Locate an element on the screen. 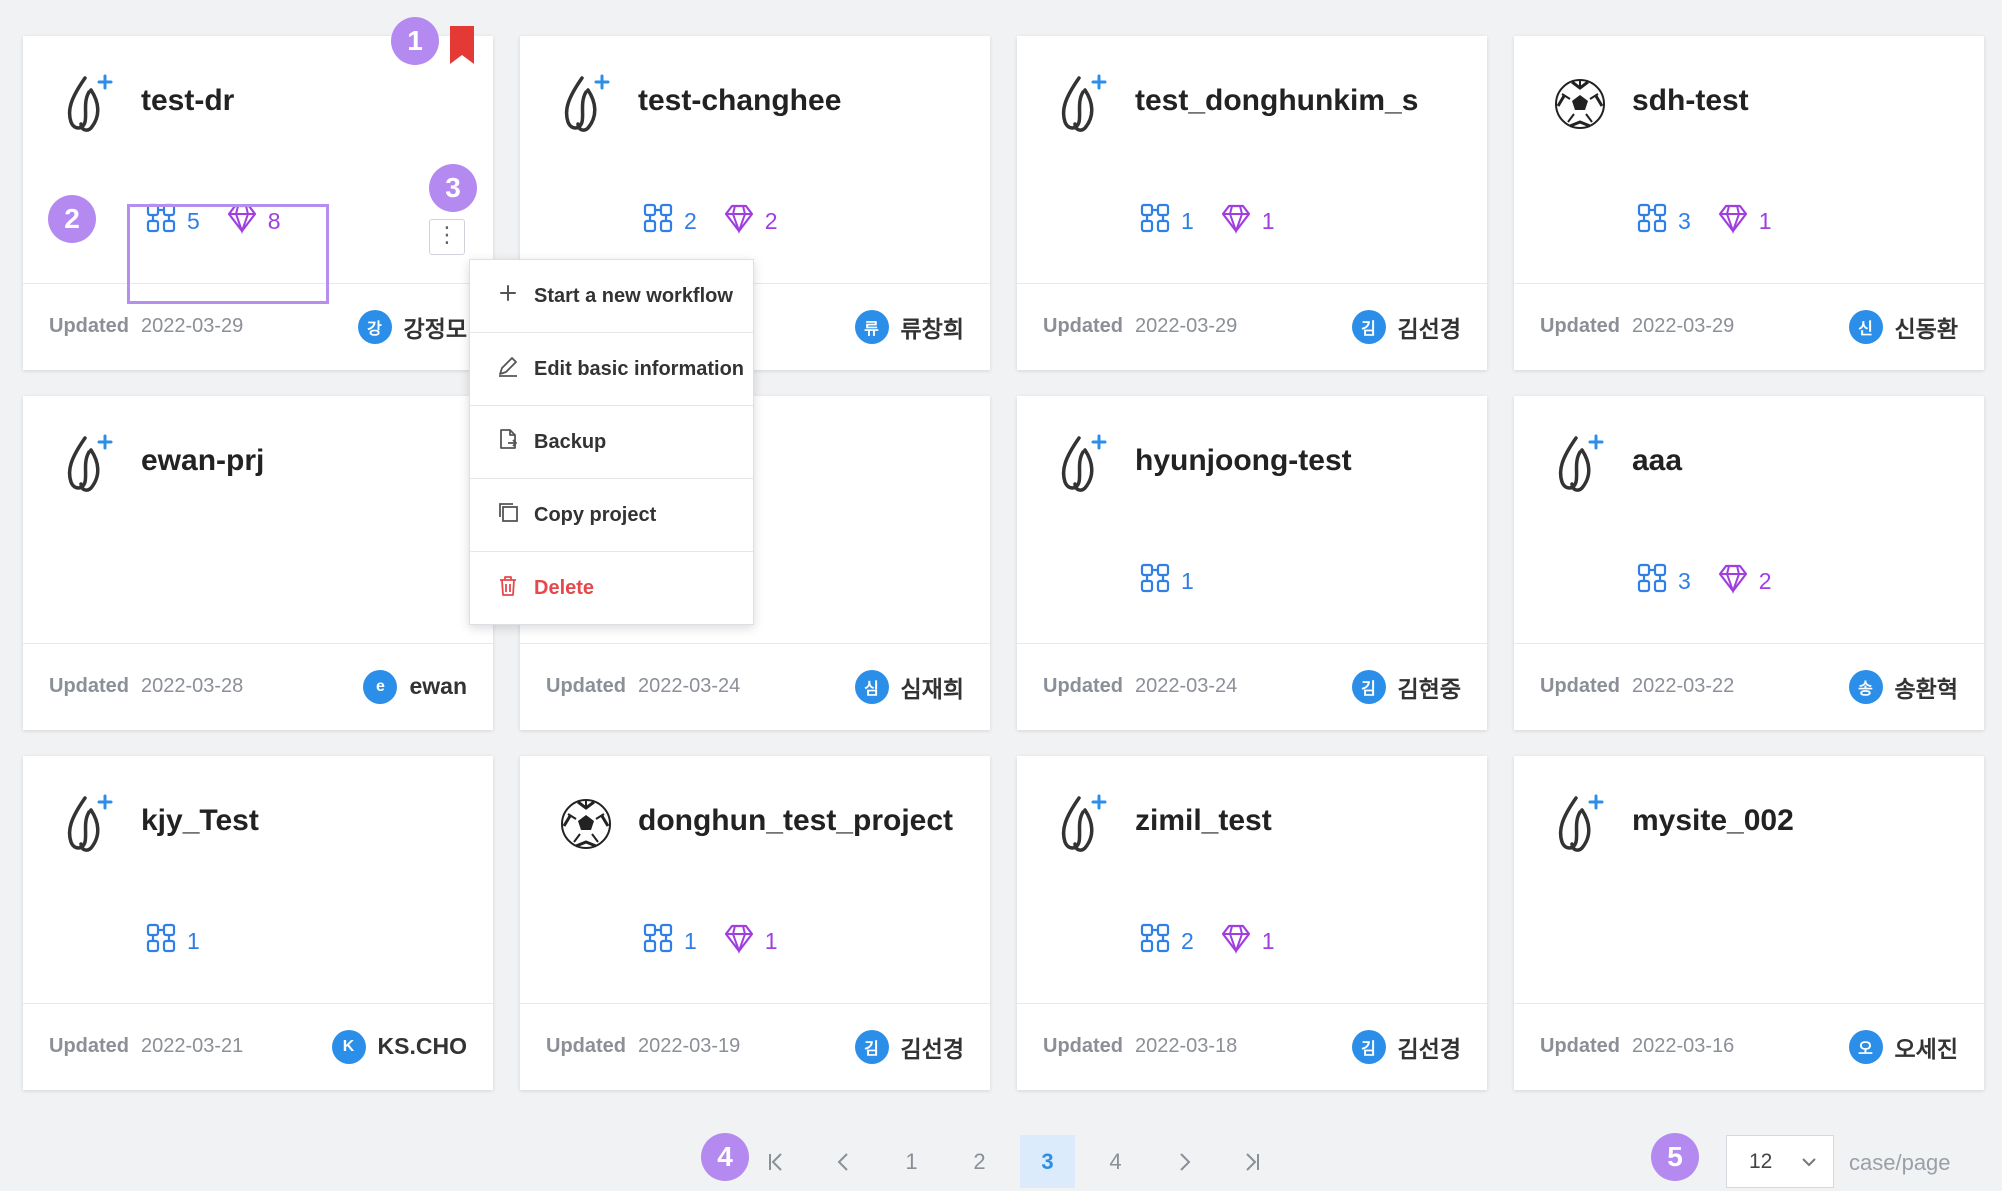 The image size is (2002, 1191). model-count: 1 is located at coordinates (1247, 221).